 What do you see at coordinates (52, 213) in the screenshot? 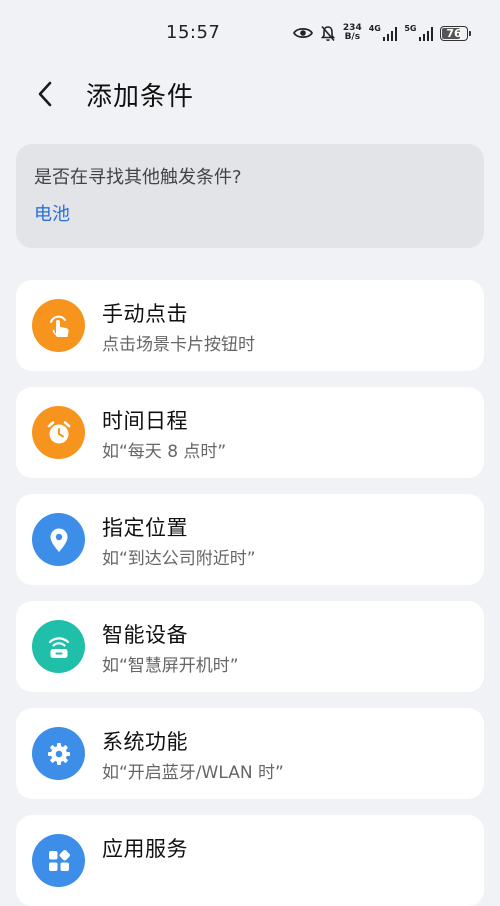
I see `suggestion-link-battery: 电池` at bounding box center [52, 213].